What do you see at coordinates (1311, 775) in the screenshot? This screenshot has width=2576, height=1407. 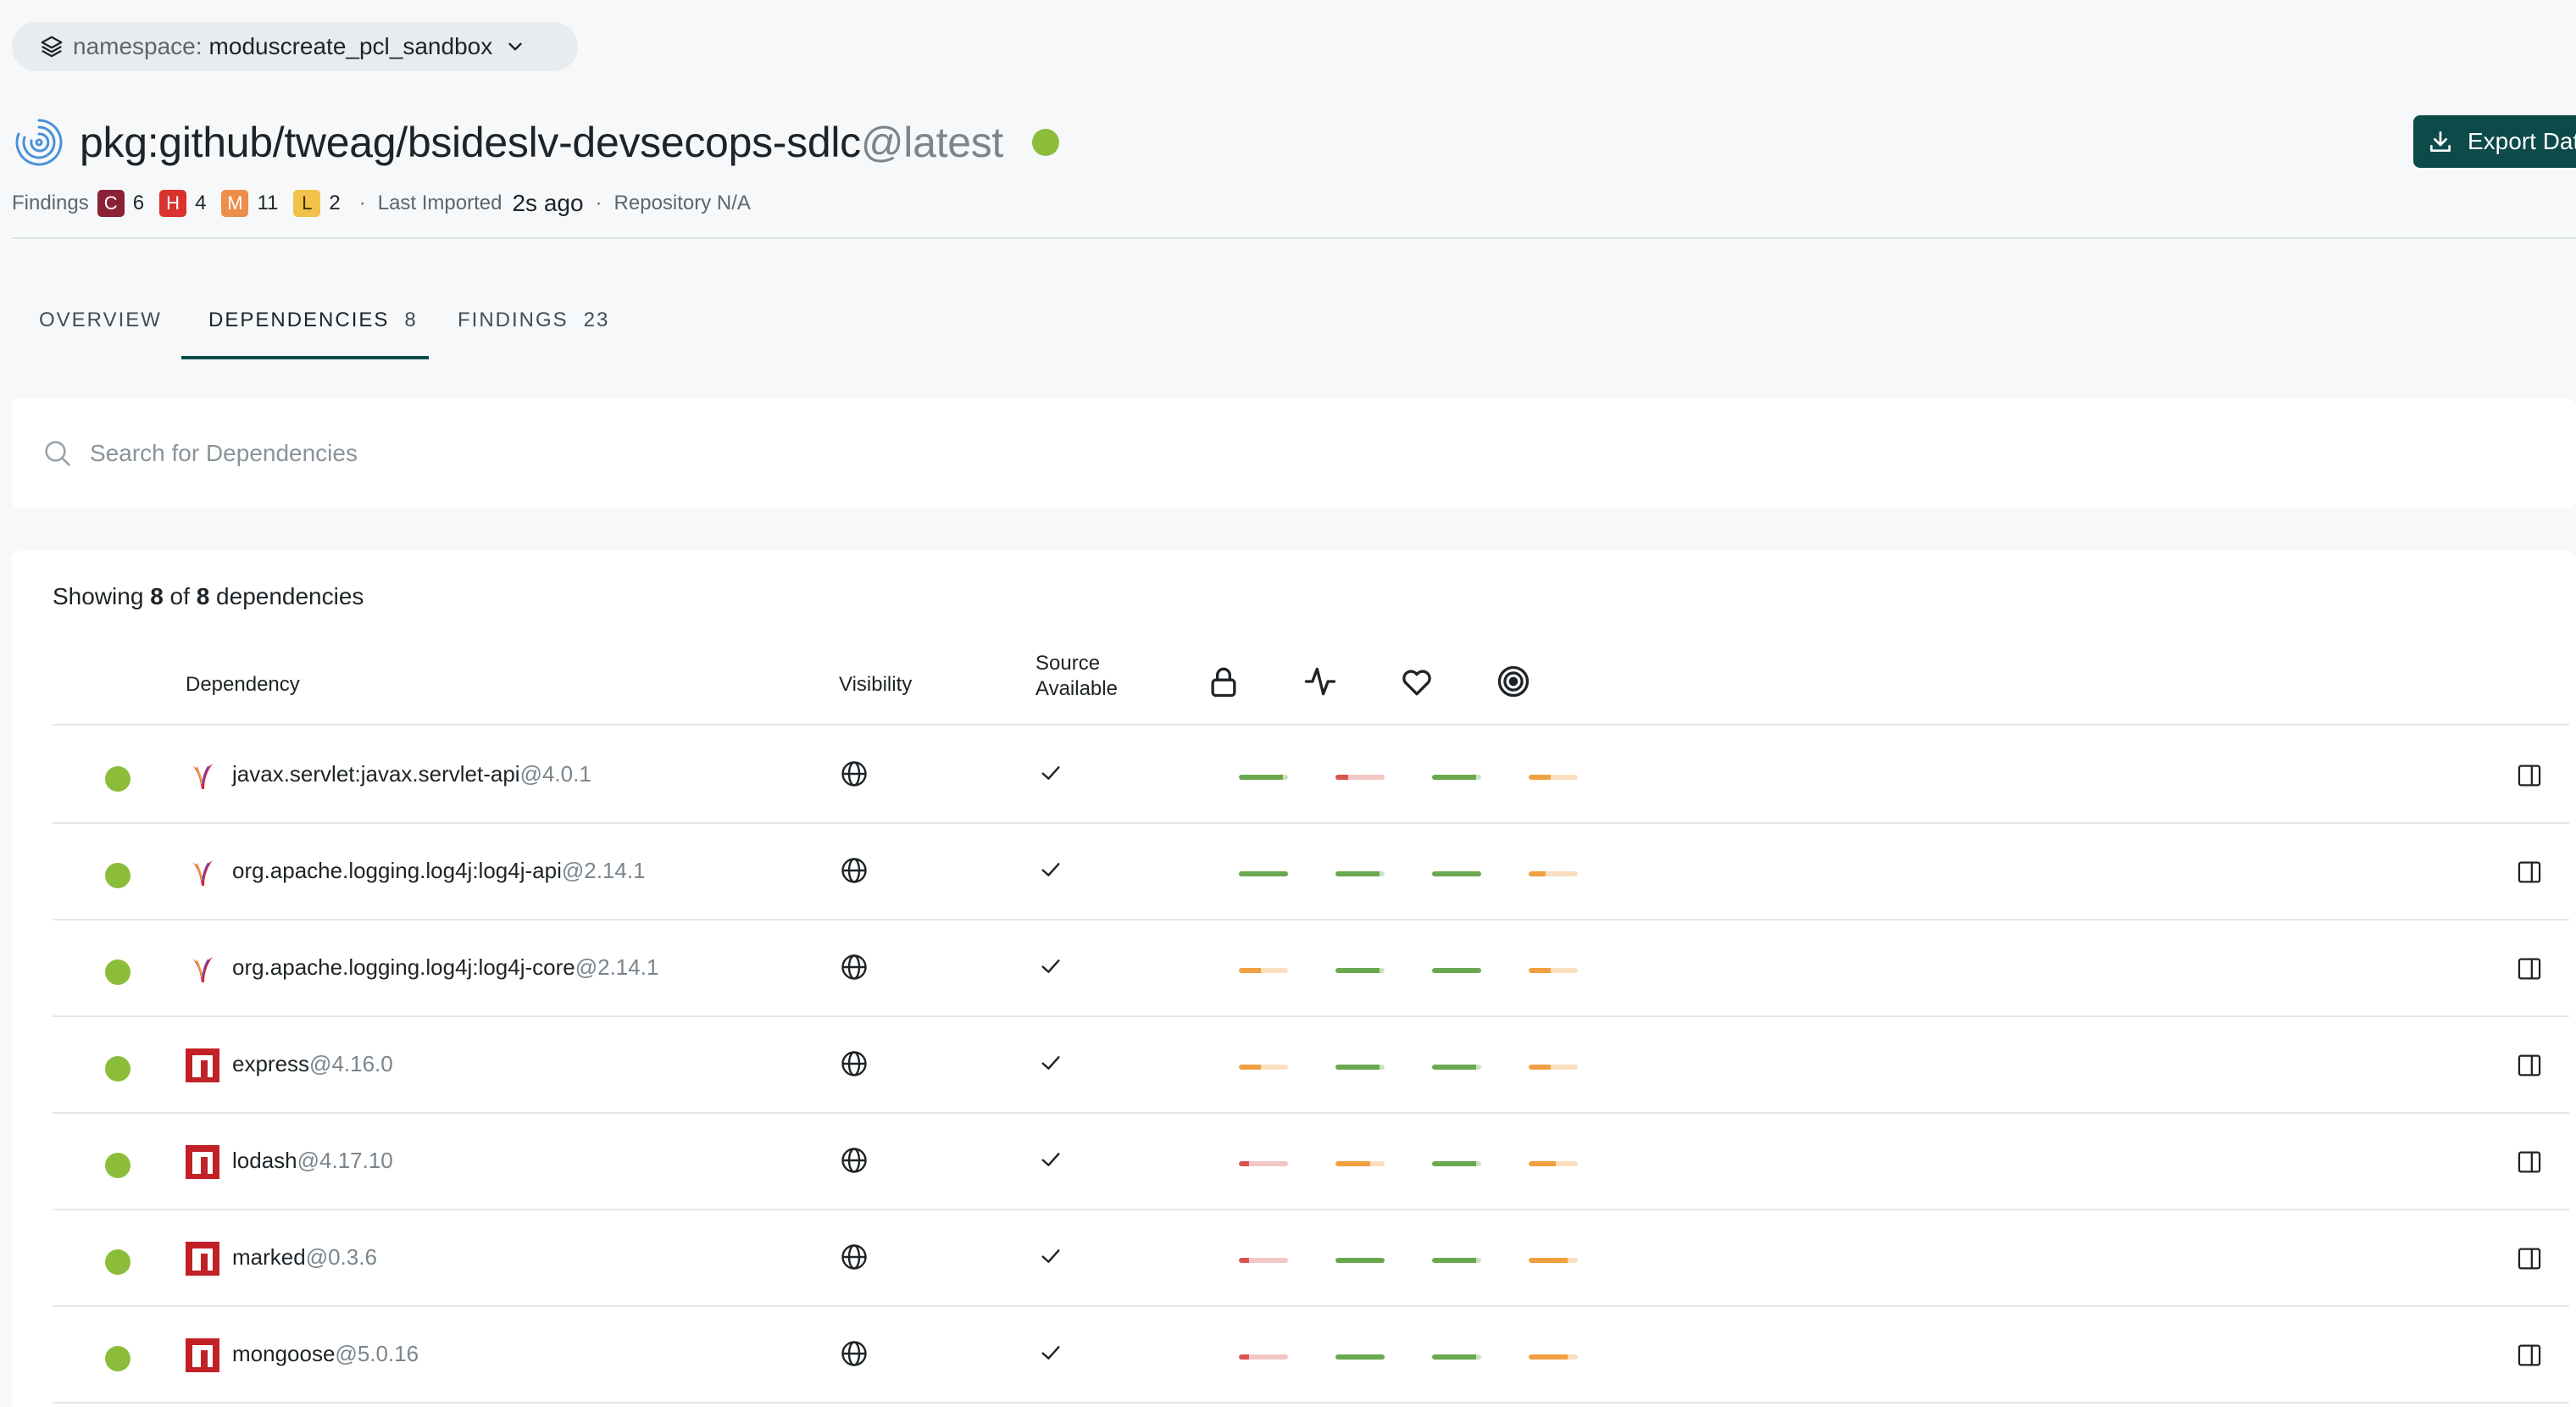 I see `table-row: javax.servlet:javax.servlet-api@4.0.1` at bounding box center [1311, 775].